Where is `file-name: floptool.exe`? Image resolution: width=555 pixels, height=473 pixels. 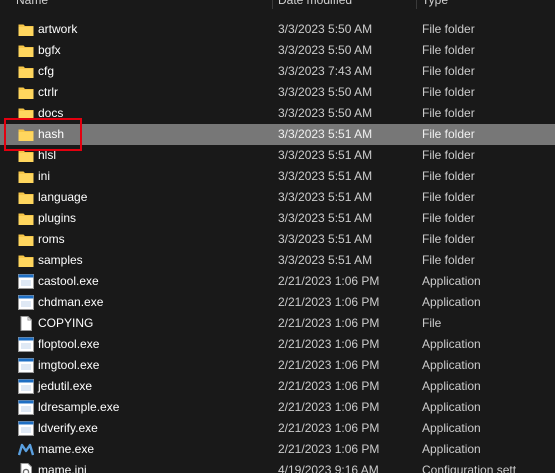
file-name: floptool.exe is located at coordinates (69, 344).